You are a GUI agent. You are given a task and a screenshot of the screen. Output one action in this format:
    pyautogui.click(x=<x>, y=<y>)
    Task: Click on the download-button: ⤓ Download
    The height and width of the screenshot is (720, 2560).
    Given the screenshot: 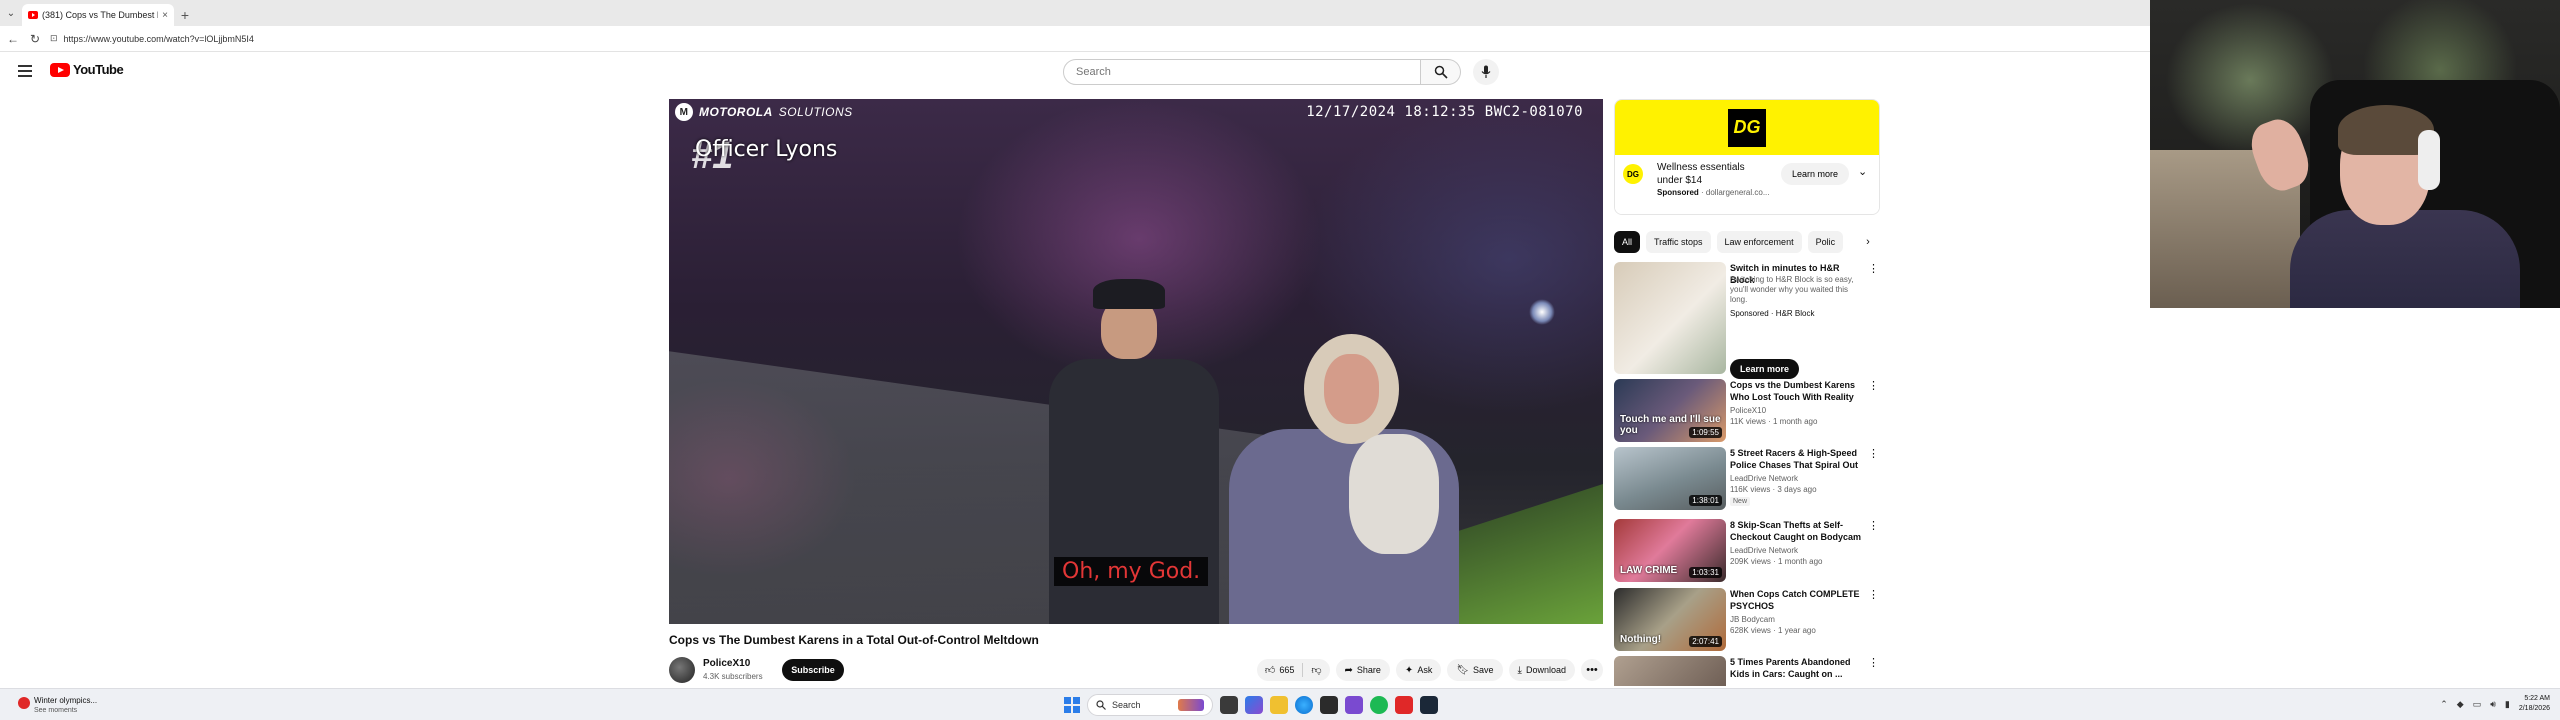 What is the action you would take?
    pyautogui.click(x=1541, y=670)
    